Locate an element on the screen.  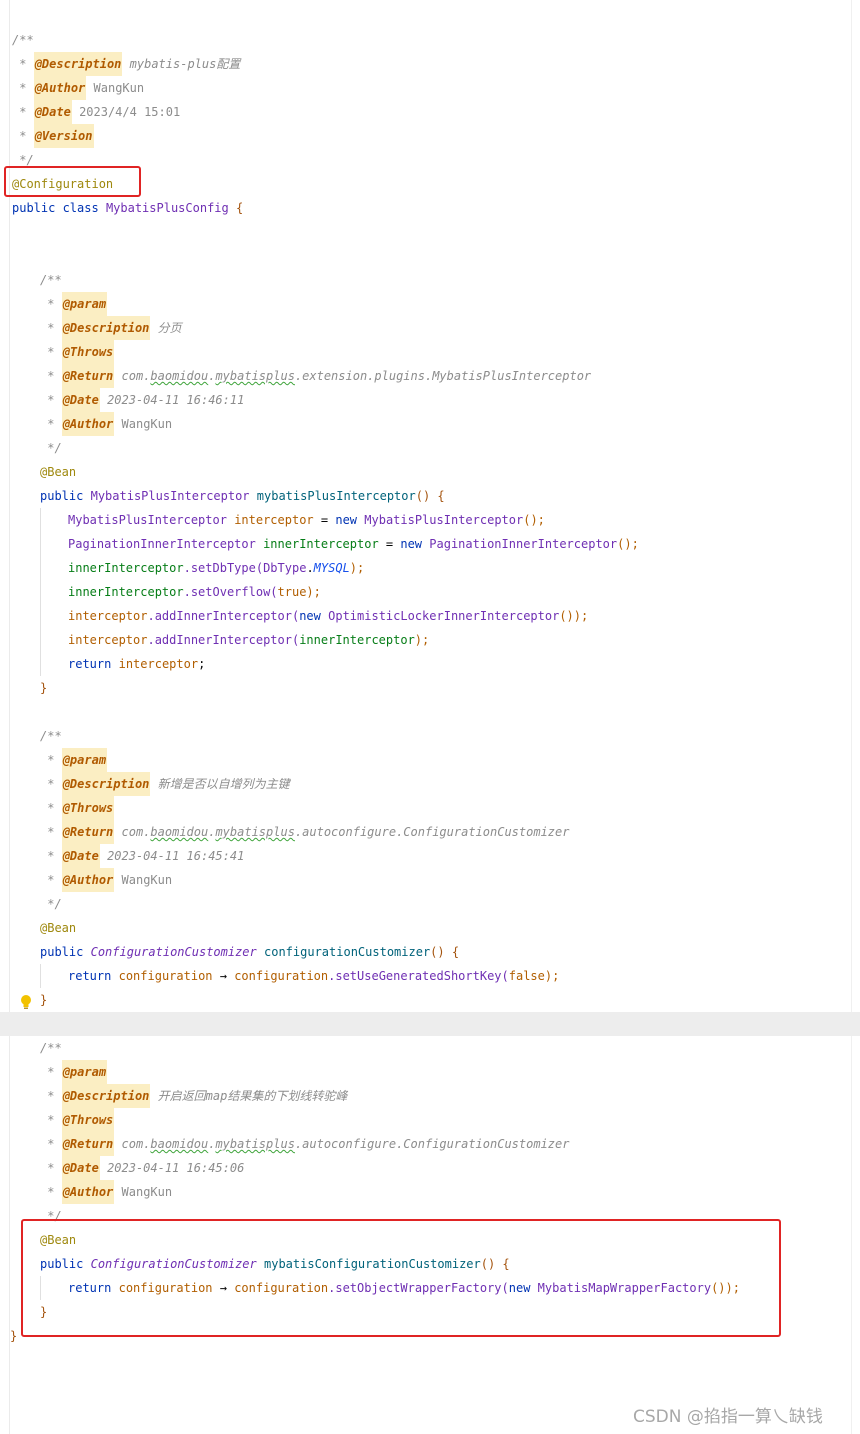
code-line: public class MybatisPlusConfig { is located at coordinates (128, 208).